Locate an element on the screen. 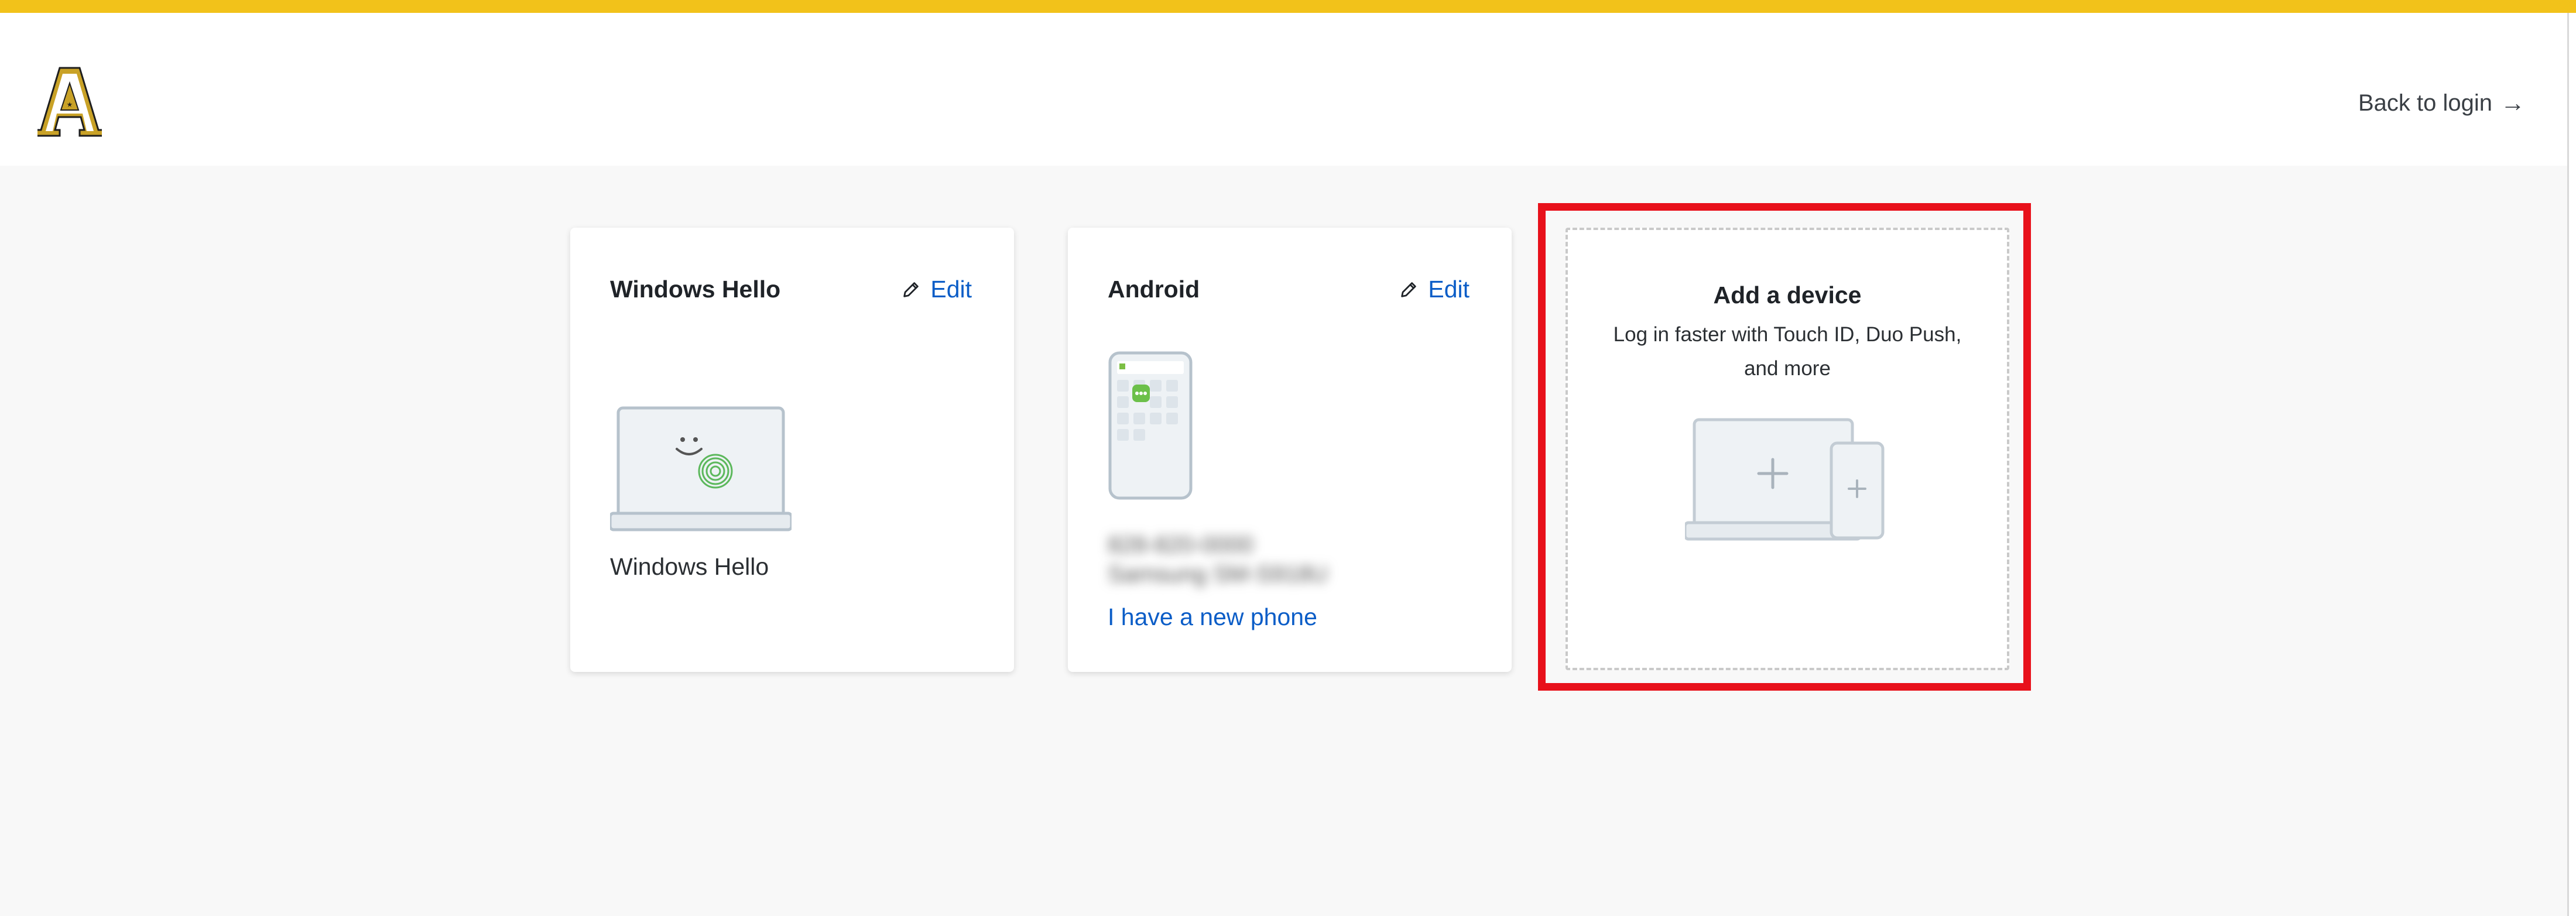  arrow-right-icon: → is located at coordinates (2512, 103).